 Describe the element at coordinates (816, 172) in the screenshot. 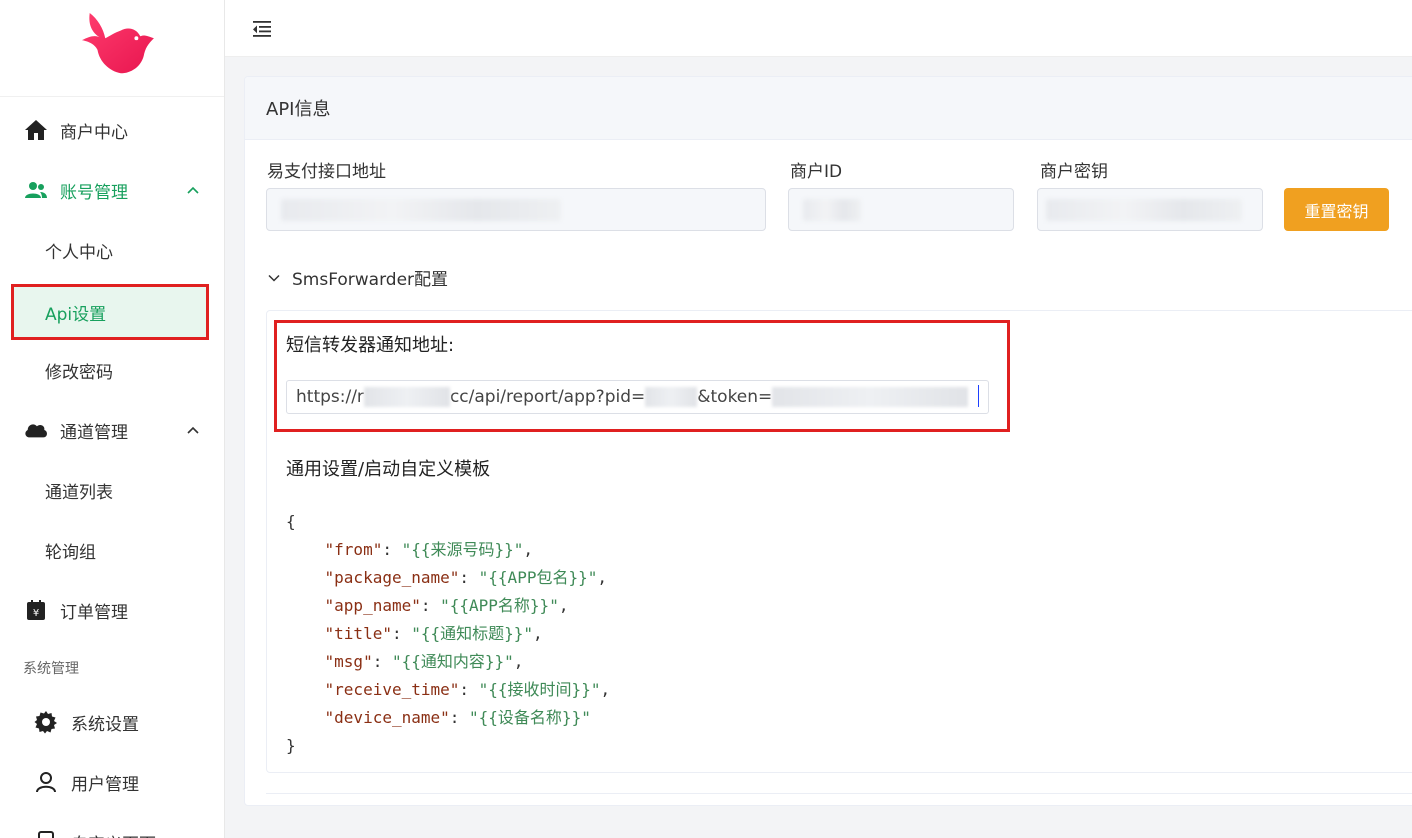

I see `merchant-id-label: 商户ID` at that location.